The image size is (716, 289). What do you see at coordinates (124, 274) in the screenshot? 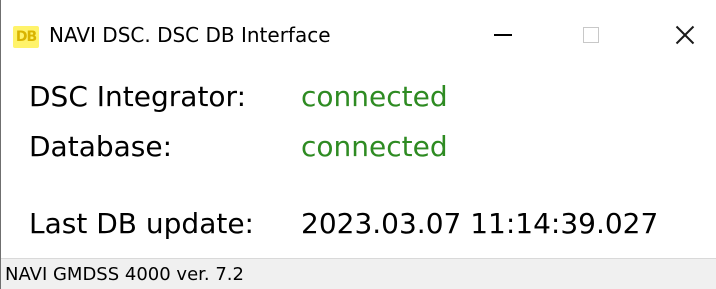
I see `version-text: NAVI GMDSS 4000 ver. 7.2` at bounding box center [124, 274].